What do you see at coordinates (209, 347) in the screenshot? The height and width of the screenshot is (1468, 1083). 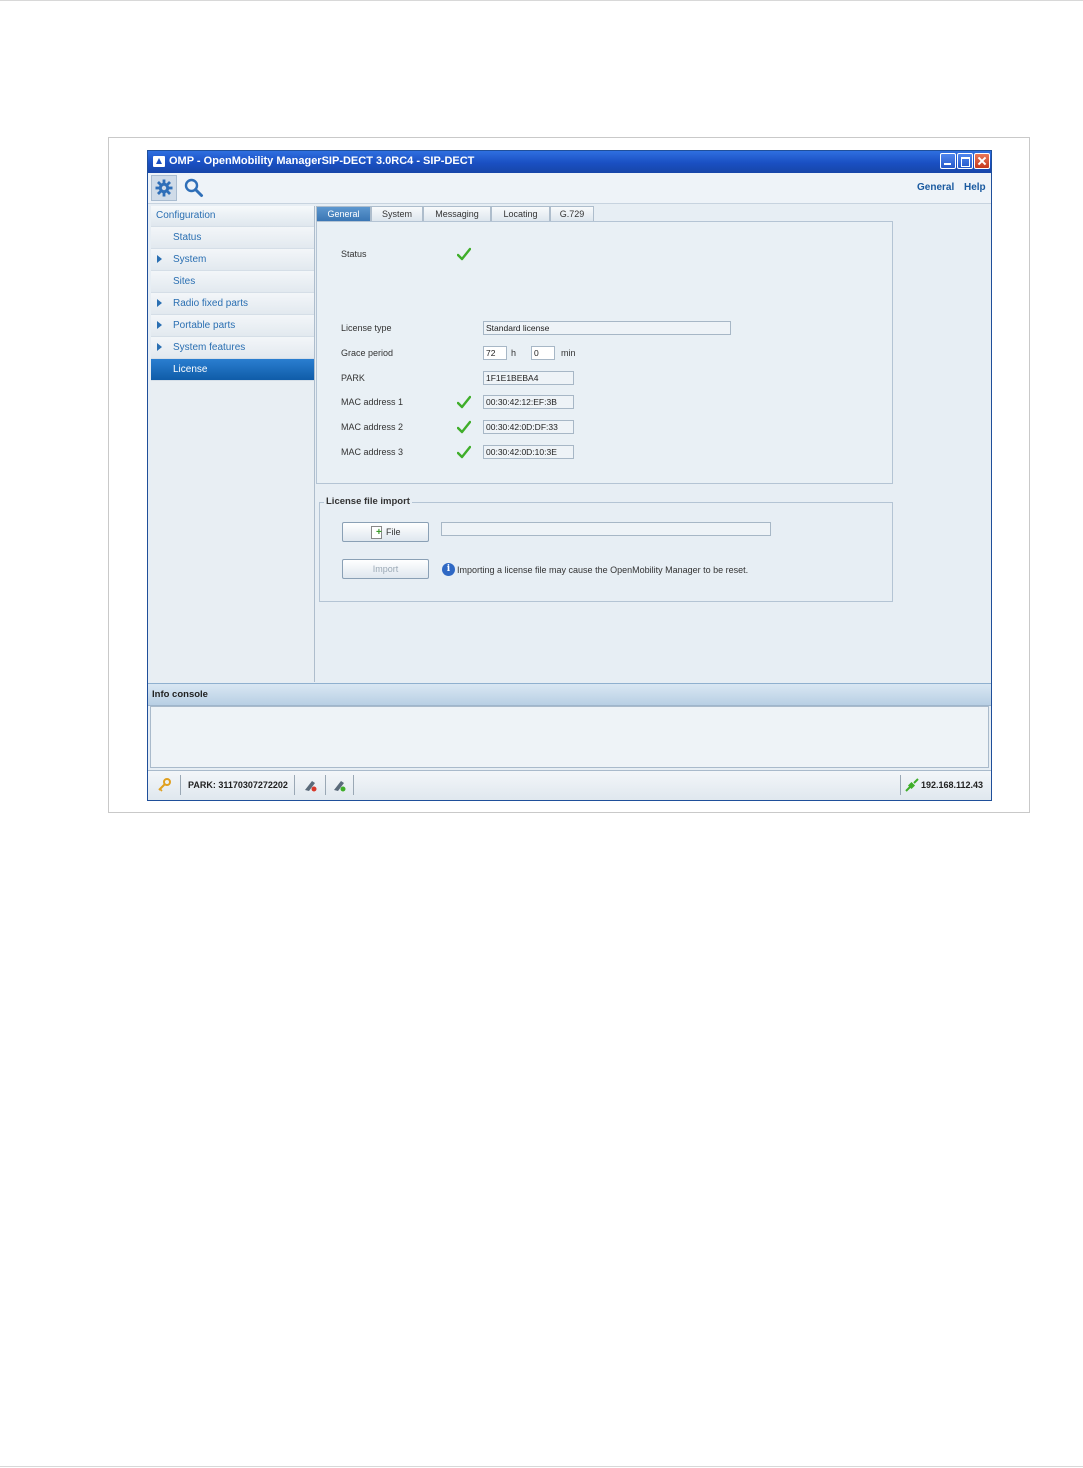 I see `sidebar-item-label: System features` at bounding box center [209, 347].